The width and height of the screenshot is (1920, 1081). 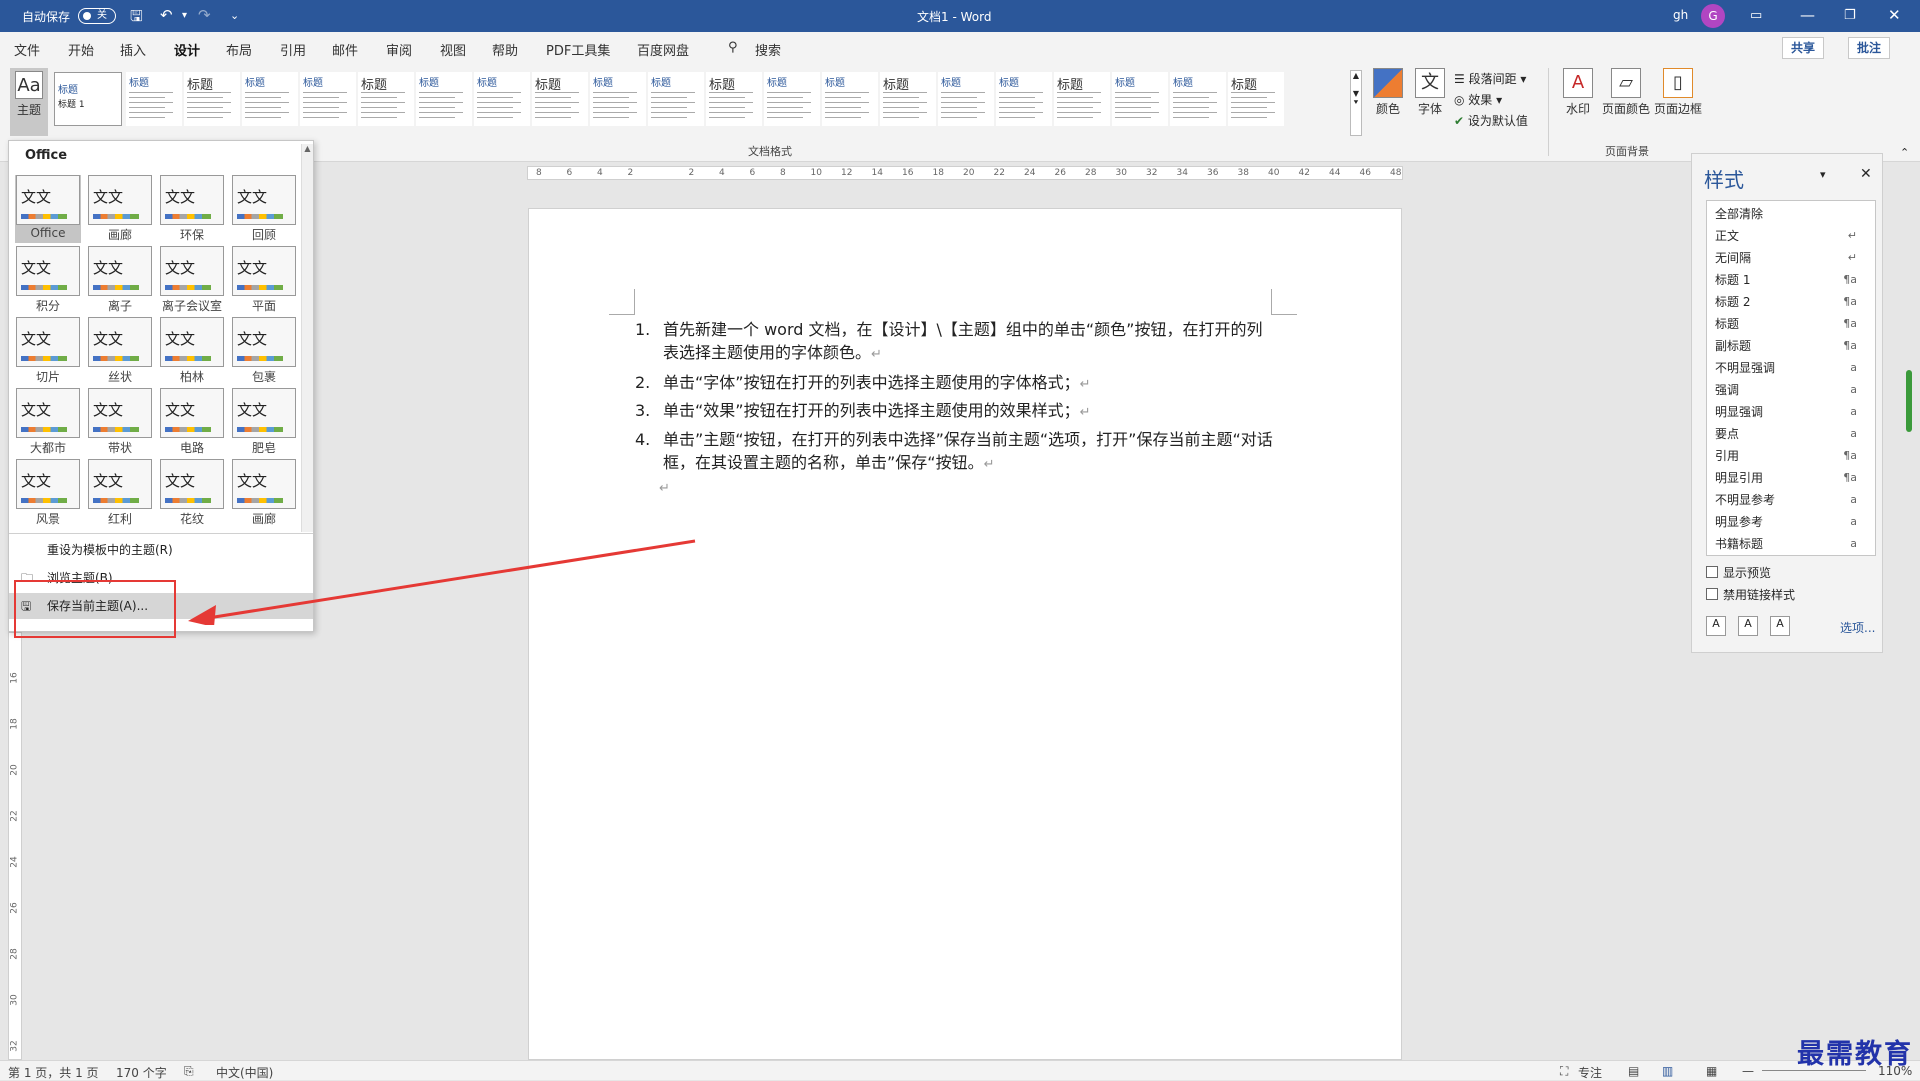 What do you see at coordinates (264, 209) in the screenshot?
I see `theme-item: 文文 回顾` at bounding box center [264, 209].